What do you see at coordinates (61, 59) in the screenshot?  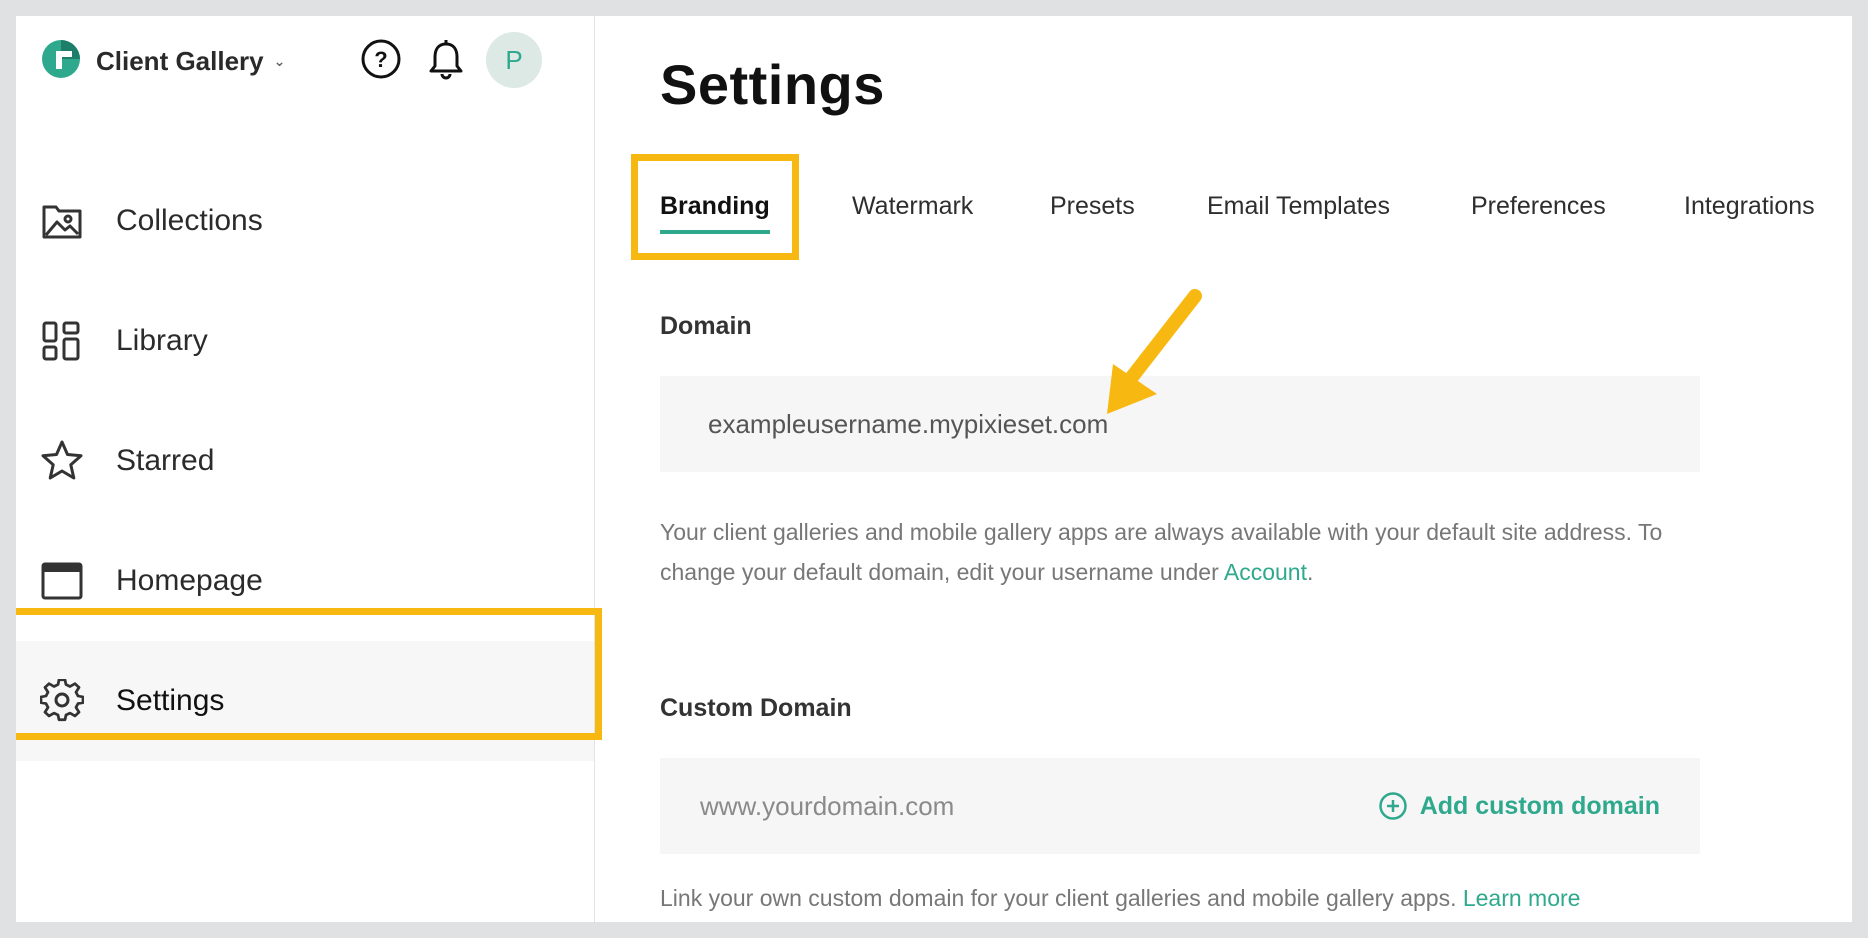 I see `logo-icon` at bounding box center [61, 59].